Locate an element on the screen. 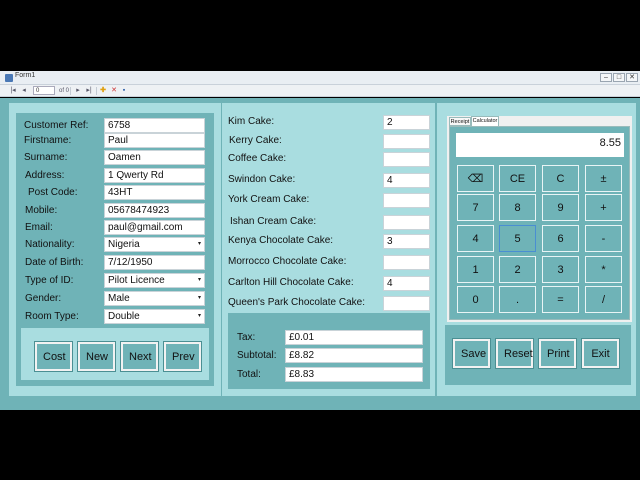 This screenshot has height=480, width=640. tab-receipt: Receipt is located at coordinates (460, 121).